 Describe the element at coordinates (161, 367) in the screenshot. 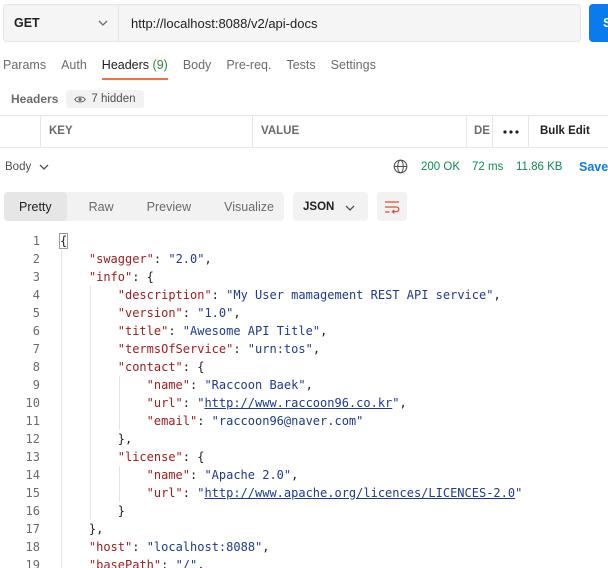

I see `code-text: "contact": {` at that location.